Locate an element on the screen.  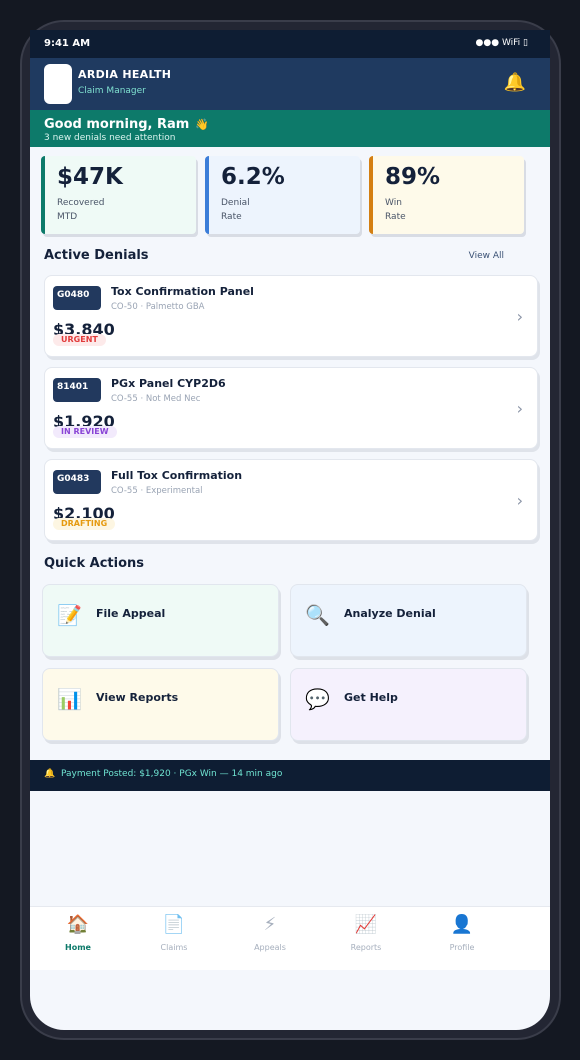
tab-home: 🏠 Home is located at coordinates (78, 932).